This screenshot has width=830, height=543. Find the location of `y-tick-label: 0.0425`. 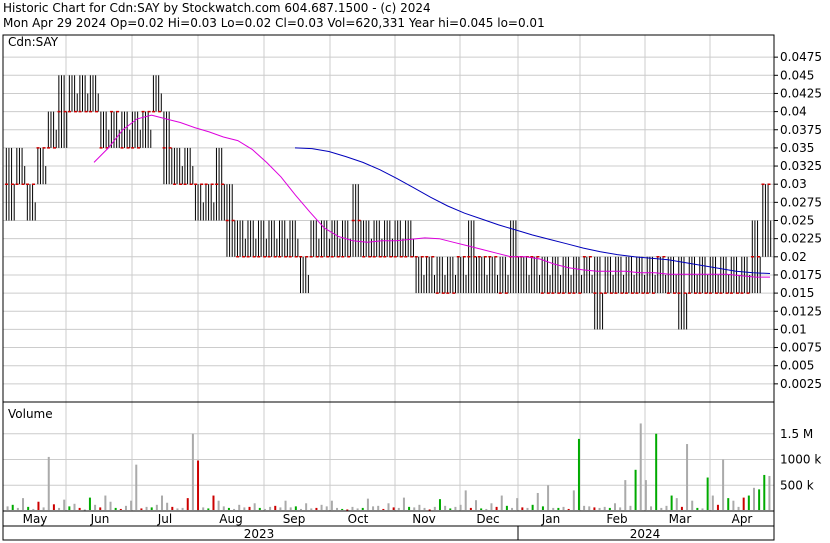

y-tick-label: 0.0425 is located at coordinates (801, 93).